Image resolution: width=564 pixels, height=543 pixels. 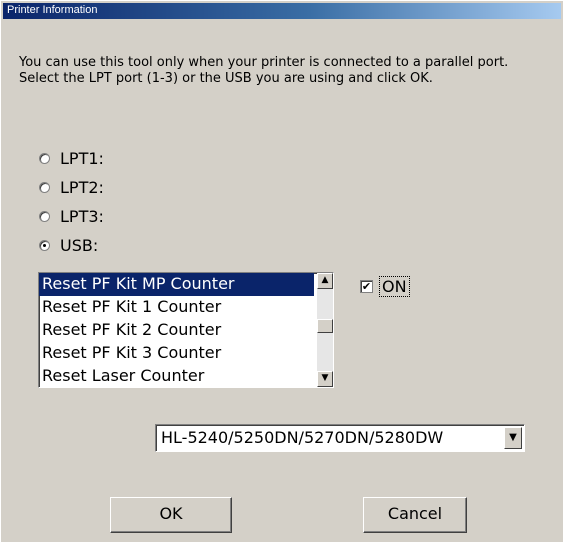 What do you see at coordinates (176, 307) in the screenshot?
I see `list-item: Reset PF Kit 1 Counter` at bounding box center [176, 307].